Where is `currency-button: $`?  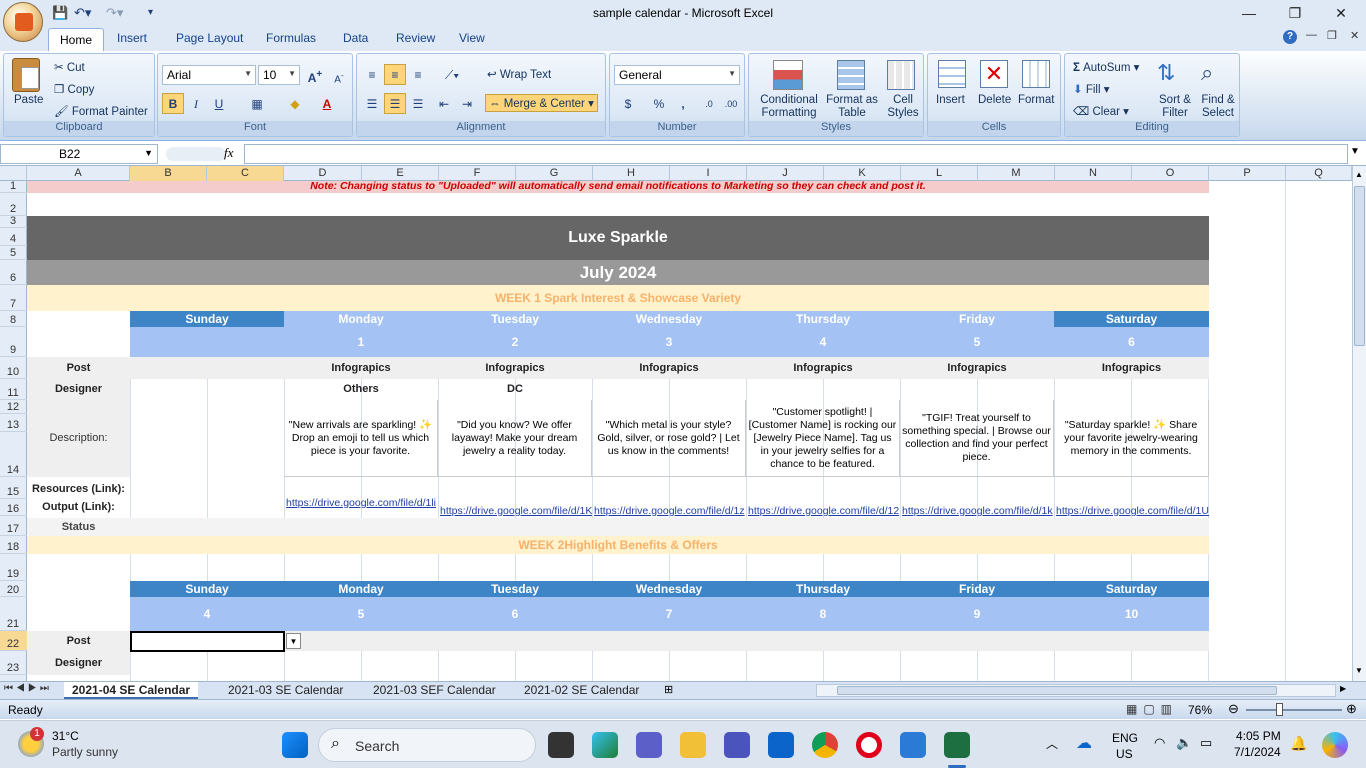 currency-button: $ is located at coordinates (628, 103).